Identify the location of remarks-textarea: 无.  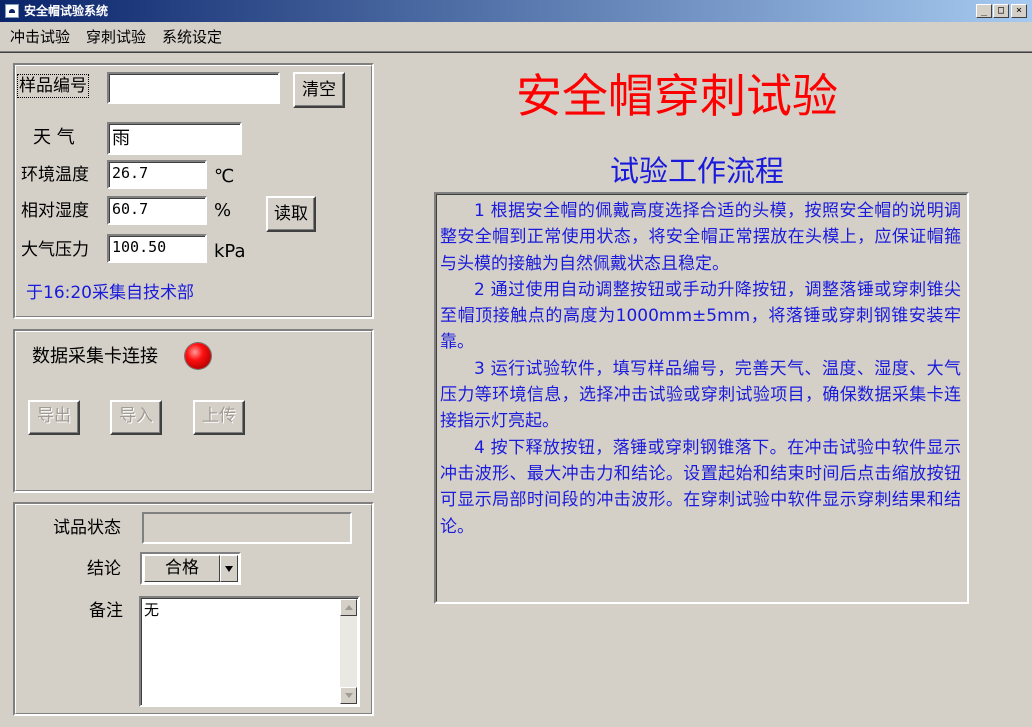
(249, 651).